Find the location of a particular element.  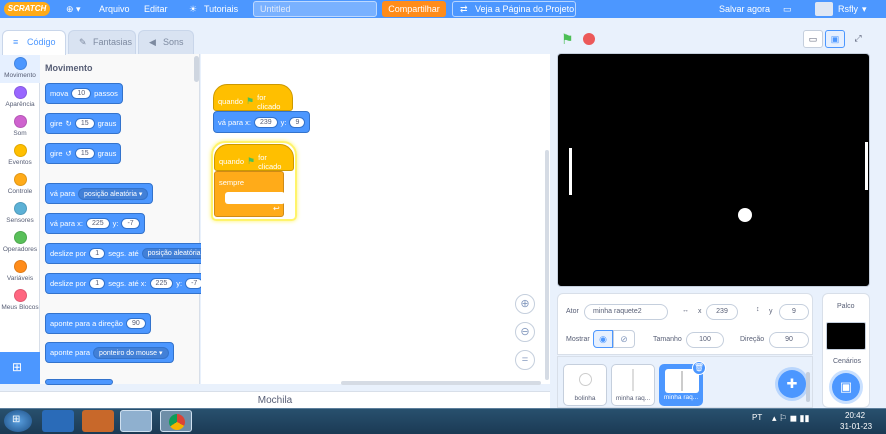

menu-file: Arquivo is located at coordinates (114, 9).